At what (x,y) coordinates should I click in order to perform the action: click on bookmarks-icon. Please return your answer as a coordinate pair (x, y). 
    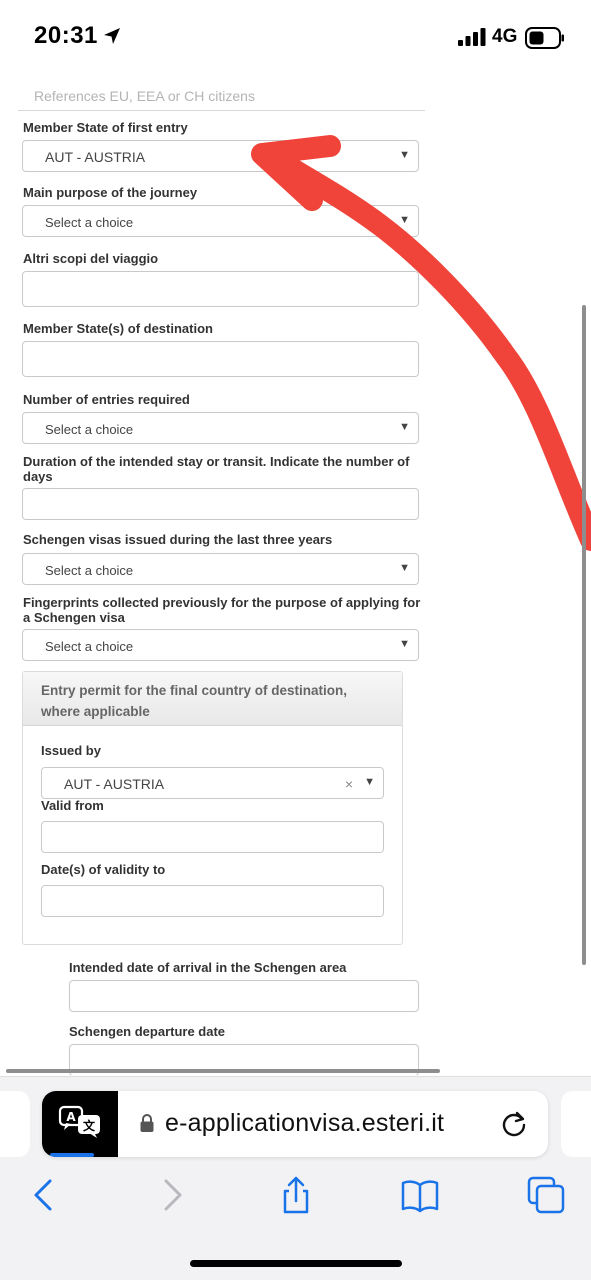
    Looking at the image, I should click on (420, 1195).